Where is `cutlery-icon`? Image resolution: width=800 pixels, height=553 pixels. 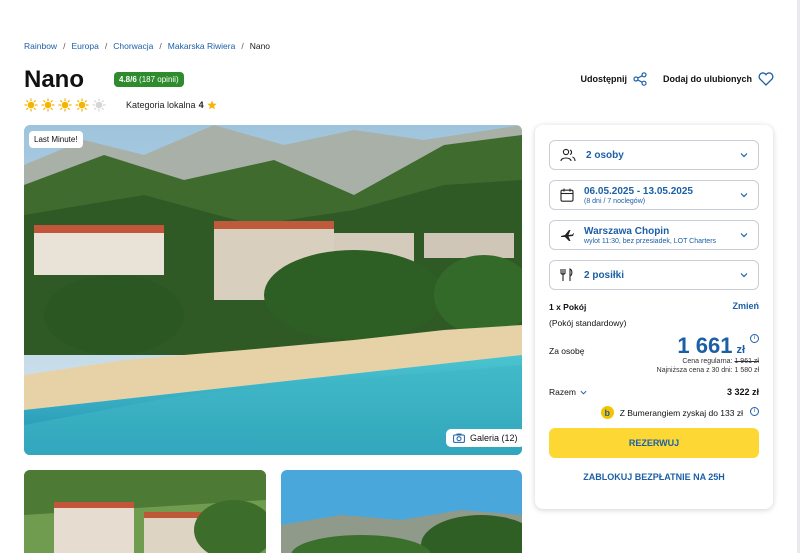
cutlery-icon is located at coordinates (566, 274).